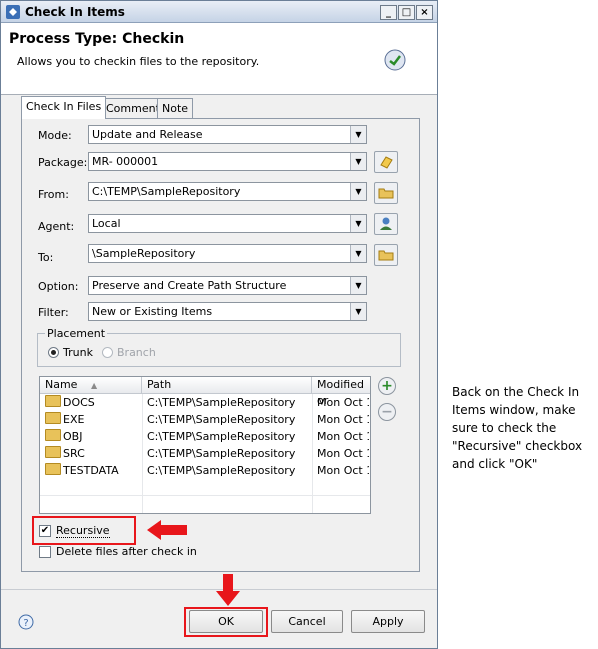  Describe the element at coordinates (307, 621) in the screenshot. I see `cancel-button: Cancel` at that location.